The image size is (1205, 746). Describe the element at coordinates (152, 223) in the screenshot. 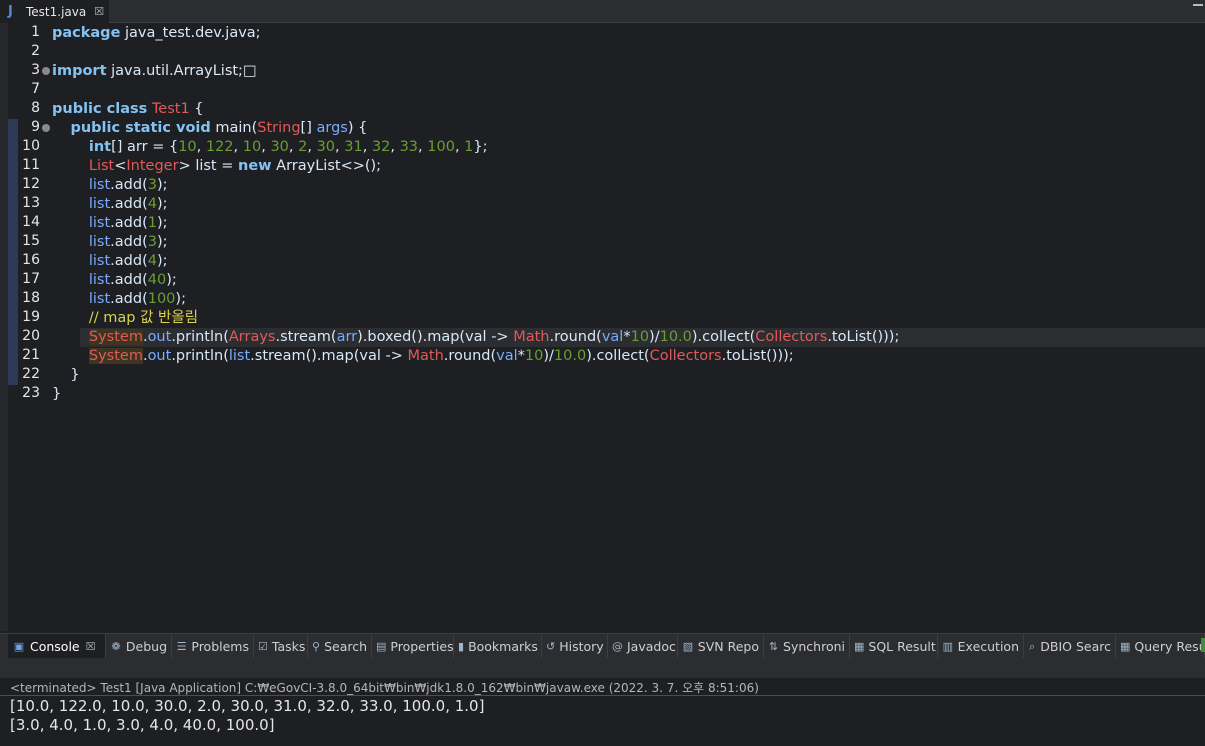

I see `code-token: 1` at that location.